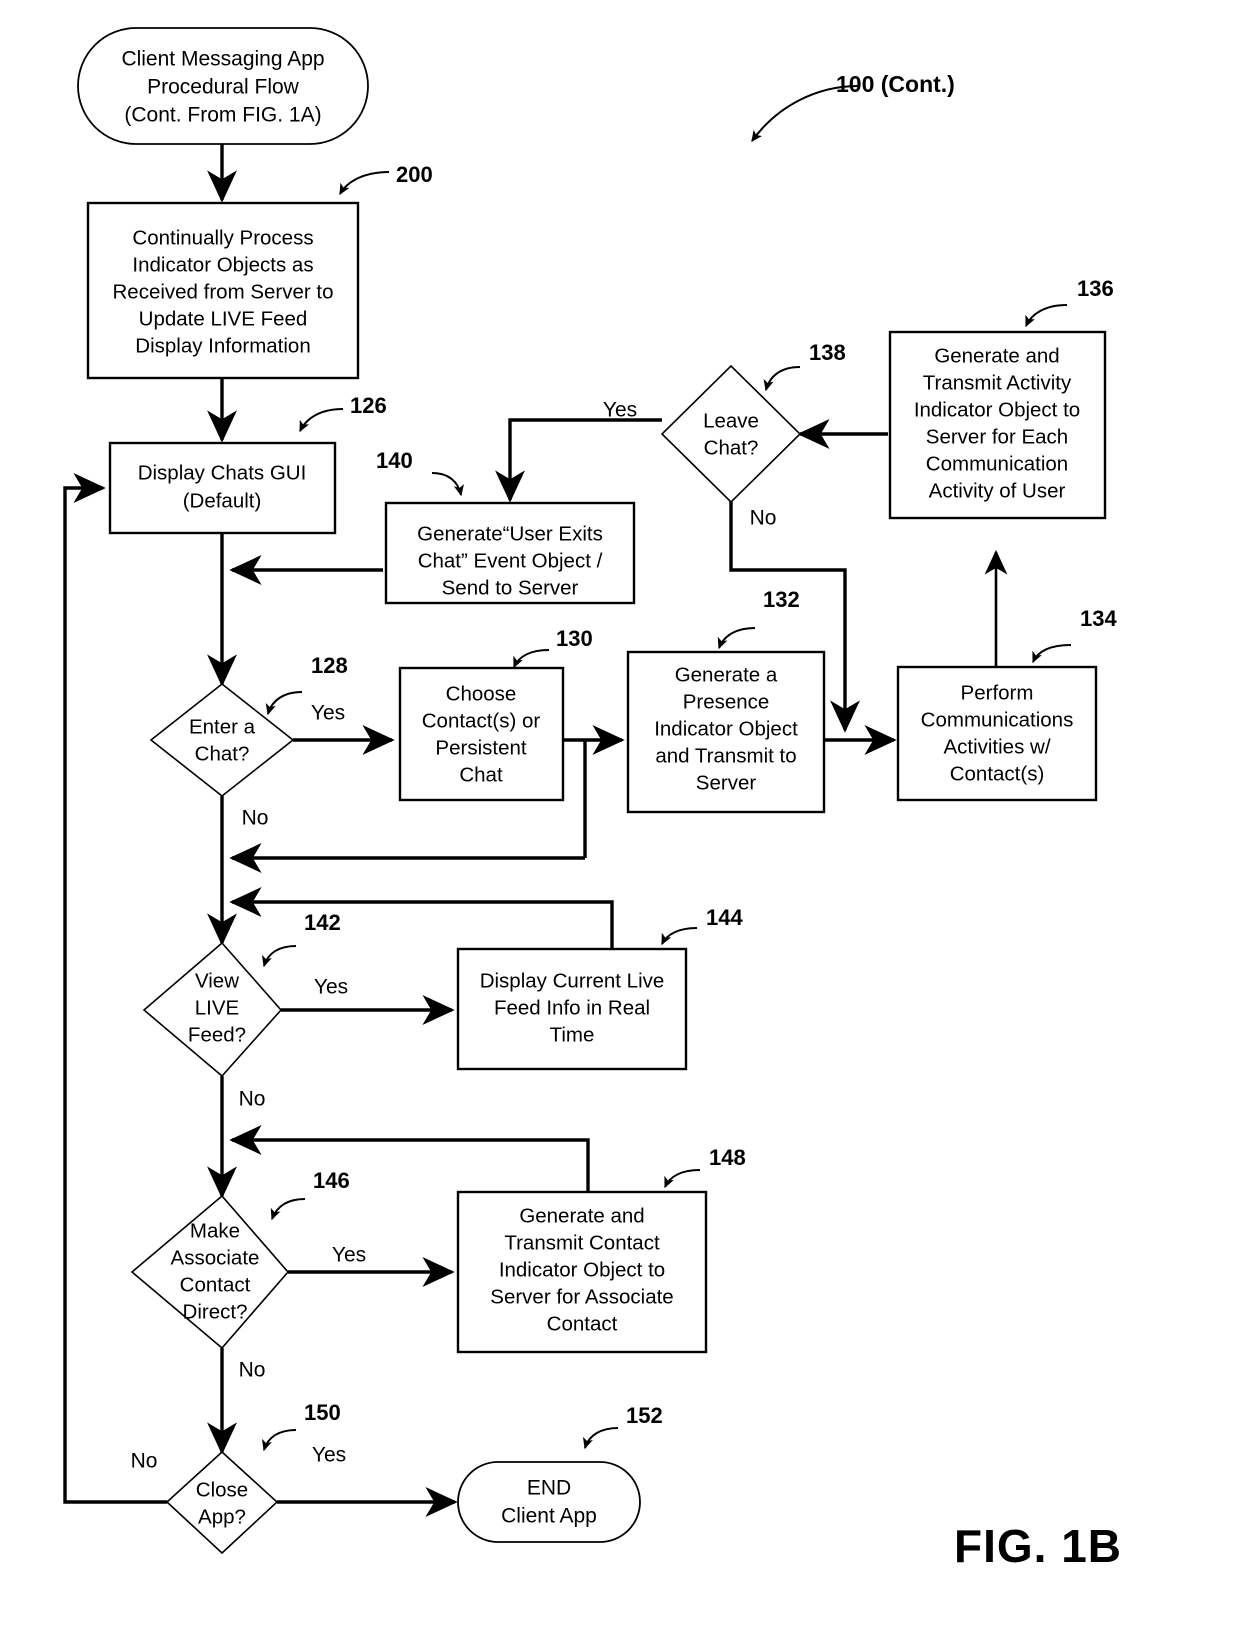 This screenshot has width=1240, height=1649. I want to click on node-140-line-1: Generate“User Exits, so click(510, 533).